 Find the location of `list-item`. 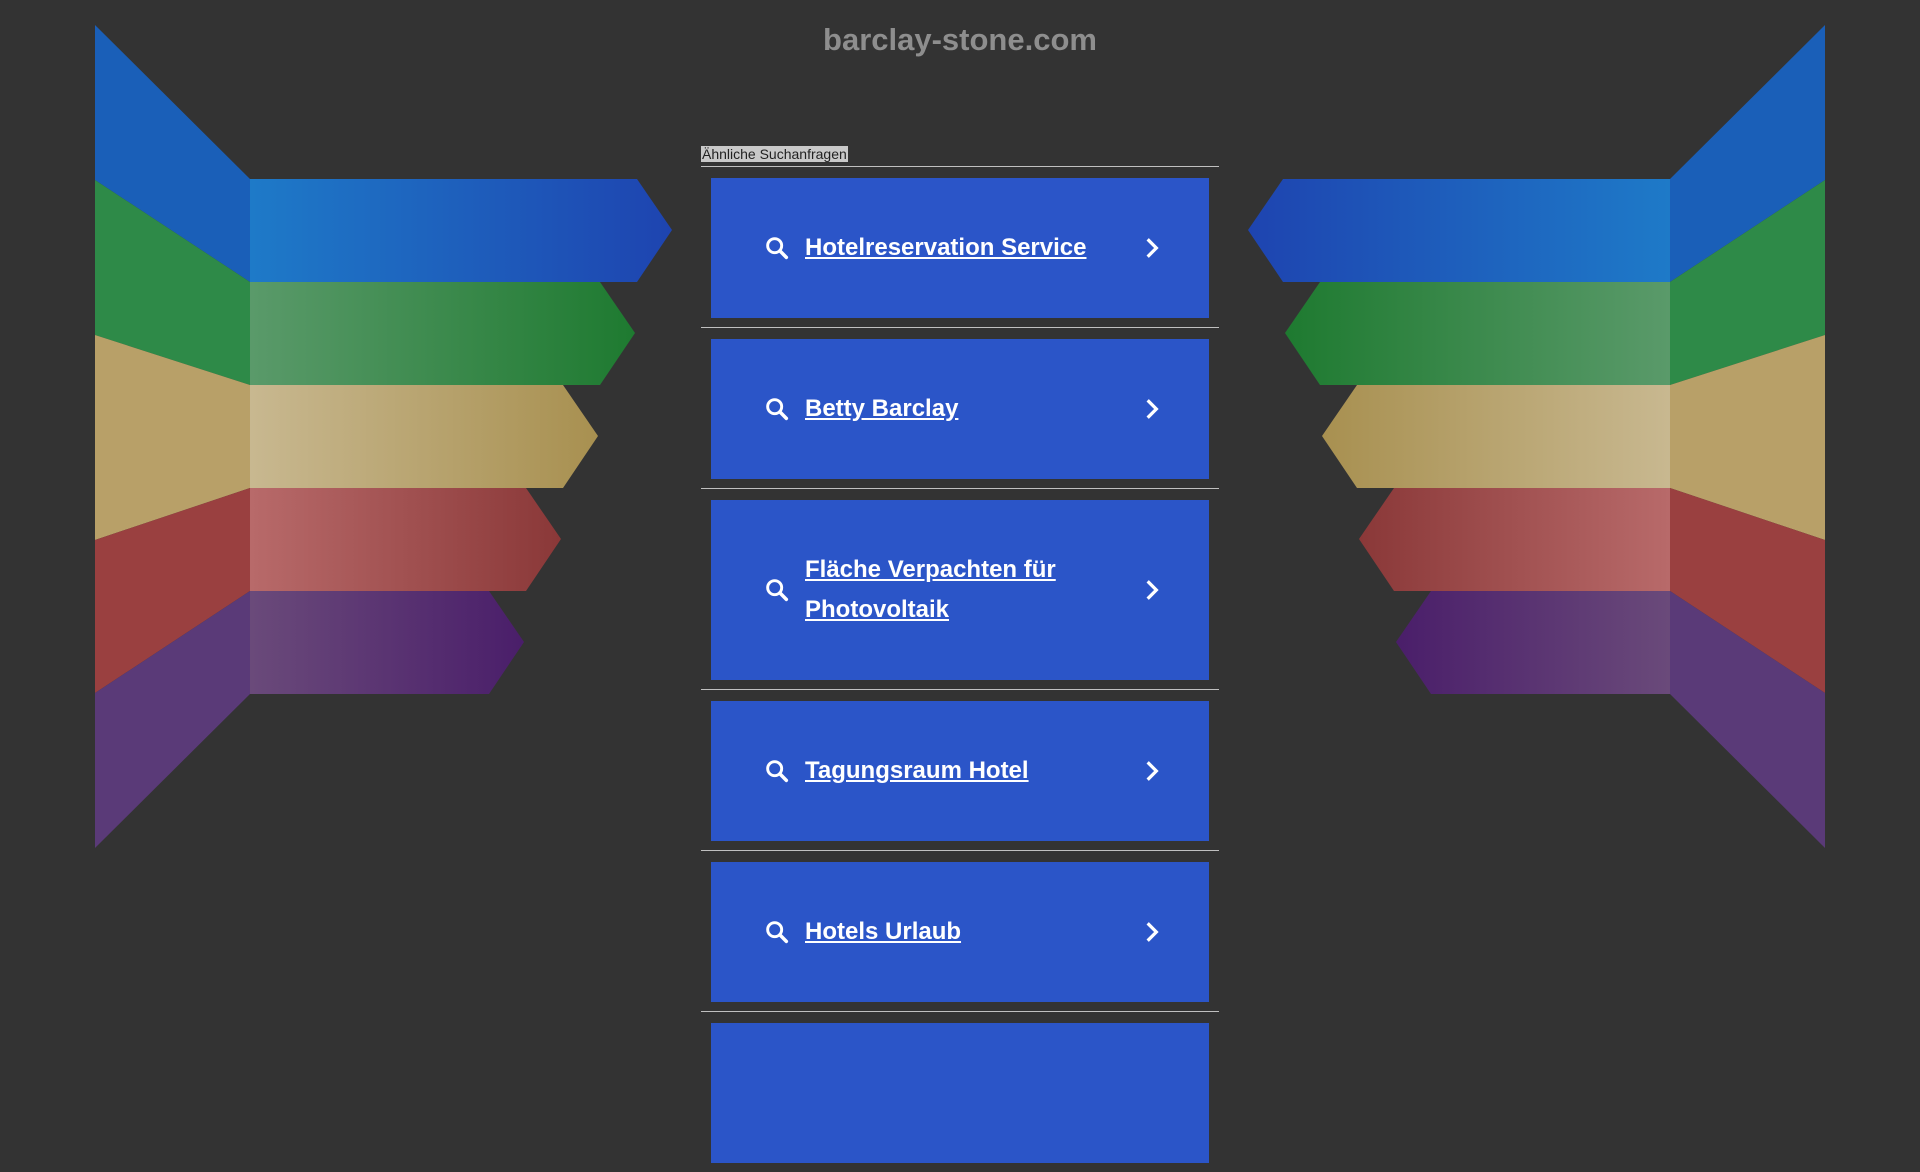

list-item is located at coordinates (960, 1091).